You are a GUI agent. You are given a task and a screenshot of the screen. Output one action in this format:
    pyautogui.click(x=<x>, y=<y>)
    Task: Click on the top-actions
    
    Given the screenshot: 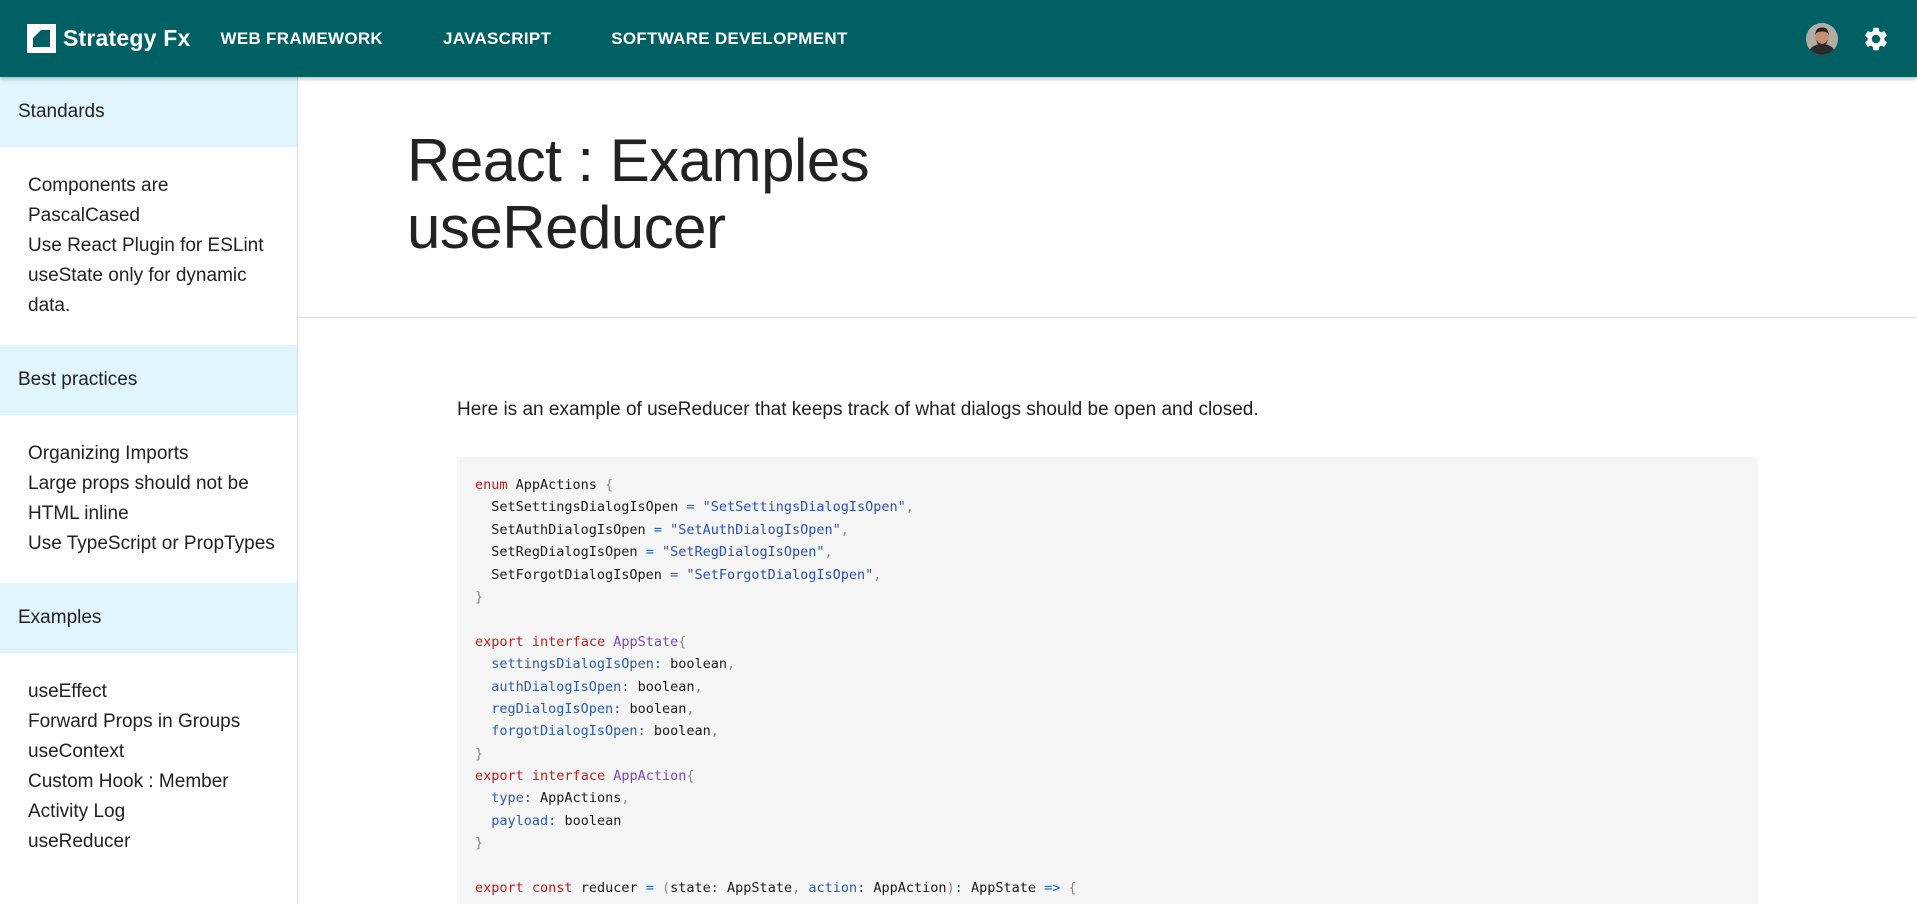 What is the action you would take?
    pyautogui.click(x=1861, y=38)
    